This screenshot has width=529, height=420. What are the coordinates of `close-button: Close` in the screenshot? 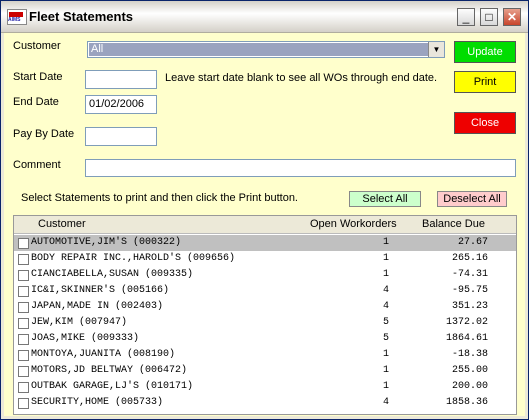 It's located at (485, 123).